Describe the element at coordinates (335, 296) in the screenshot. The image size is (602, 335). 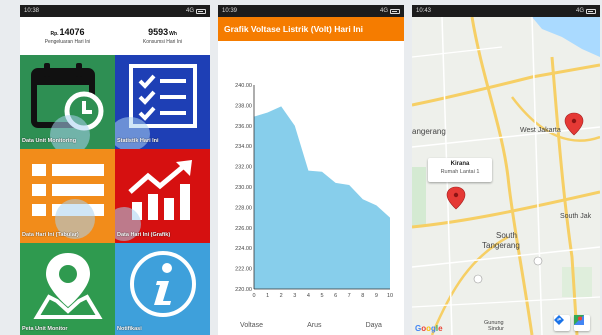
I see `x-tick-label: 6` at that location.